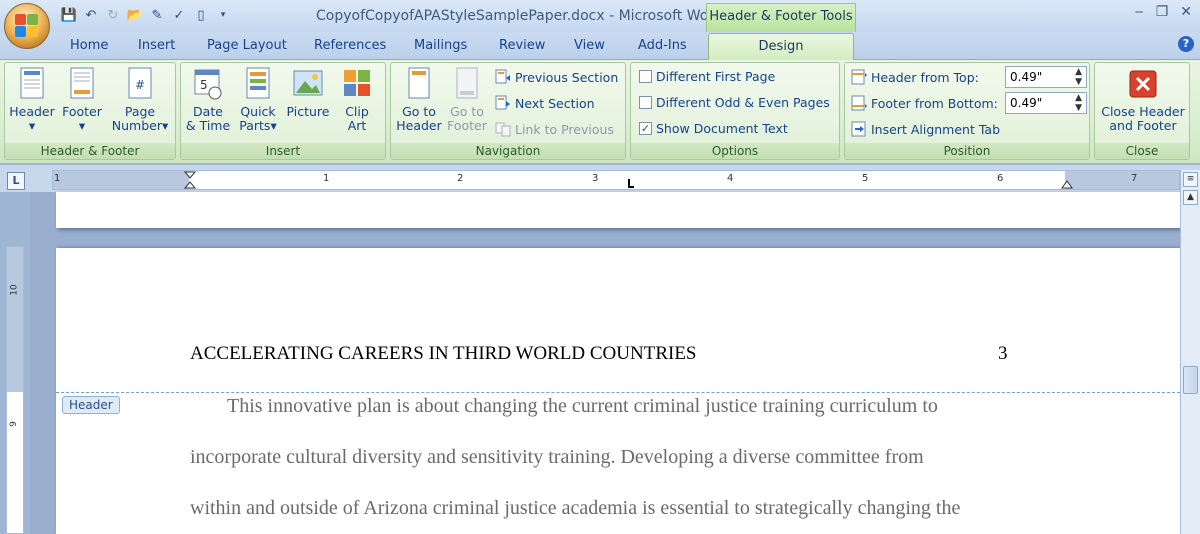 The height and width of the screenshot is (534, 1200). What do you see at coordinates (467, 83) in the screenshot?
I see `go-to-footer-icon` at bounding box center [467, 83].